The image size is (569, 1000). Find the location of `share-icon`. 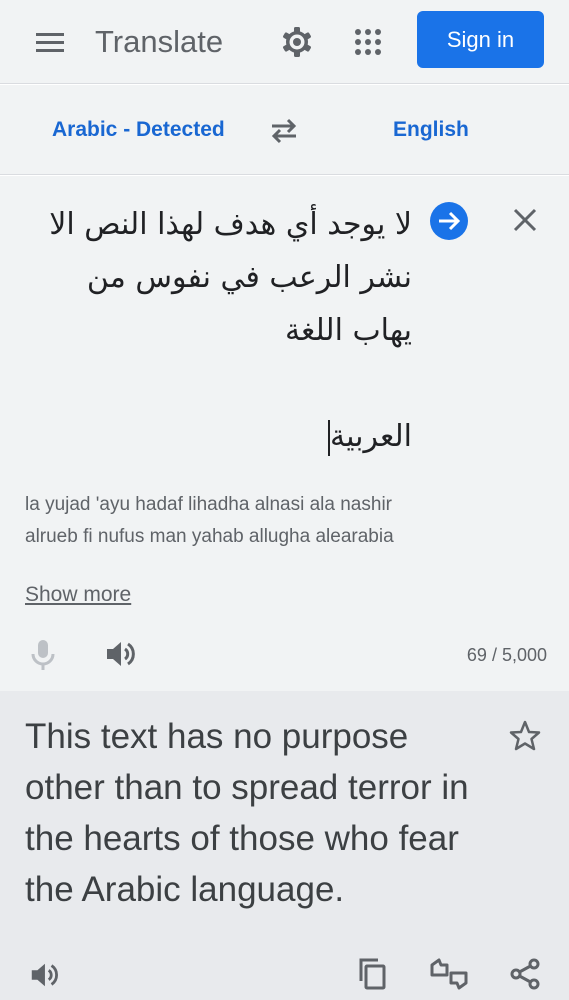

share-icon is located at coordinates (525, 974).